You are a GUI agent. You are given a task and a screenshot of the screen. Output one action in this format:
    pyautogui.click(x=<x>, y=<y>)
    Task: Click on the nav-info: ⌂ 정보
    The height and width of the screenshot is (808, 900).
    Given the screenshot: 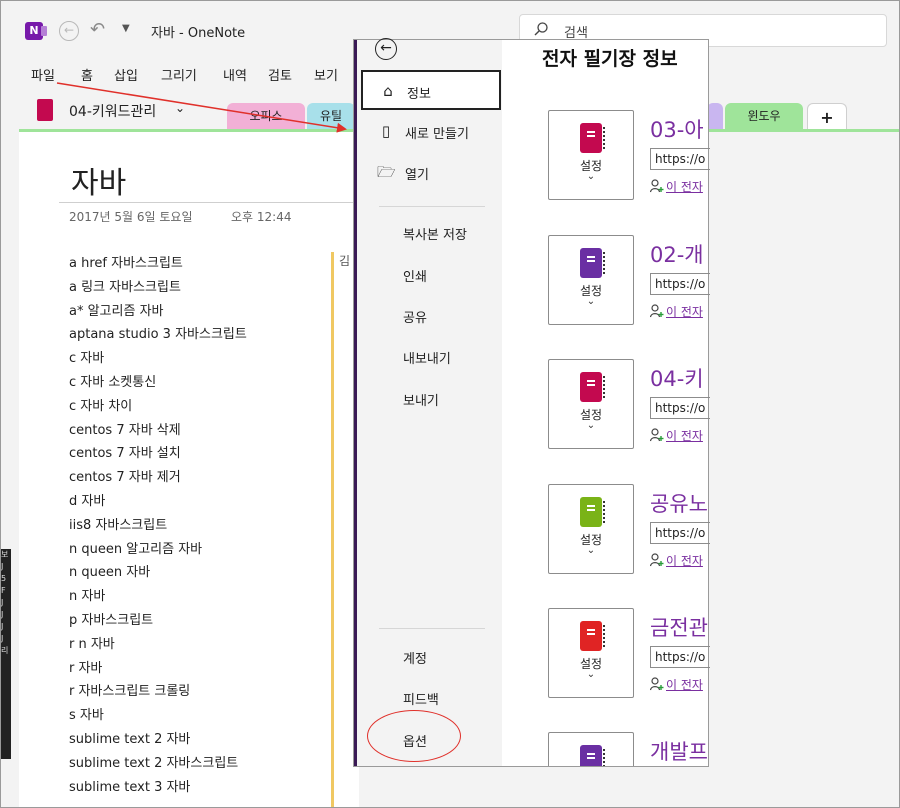 What is the action you would take?
    pyautogui.click(x=431, y=90)
    